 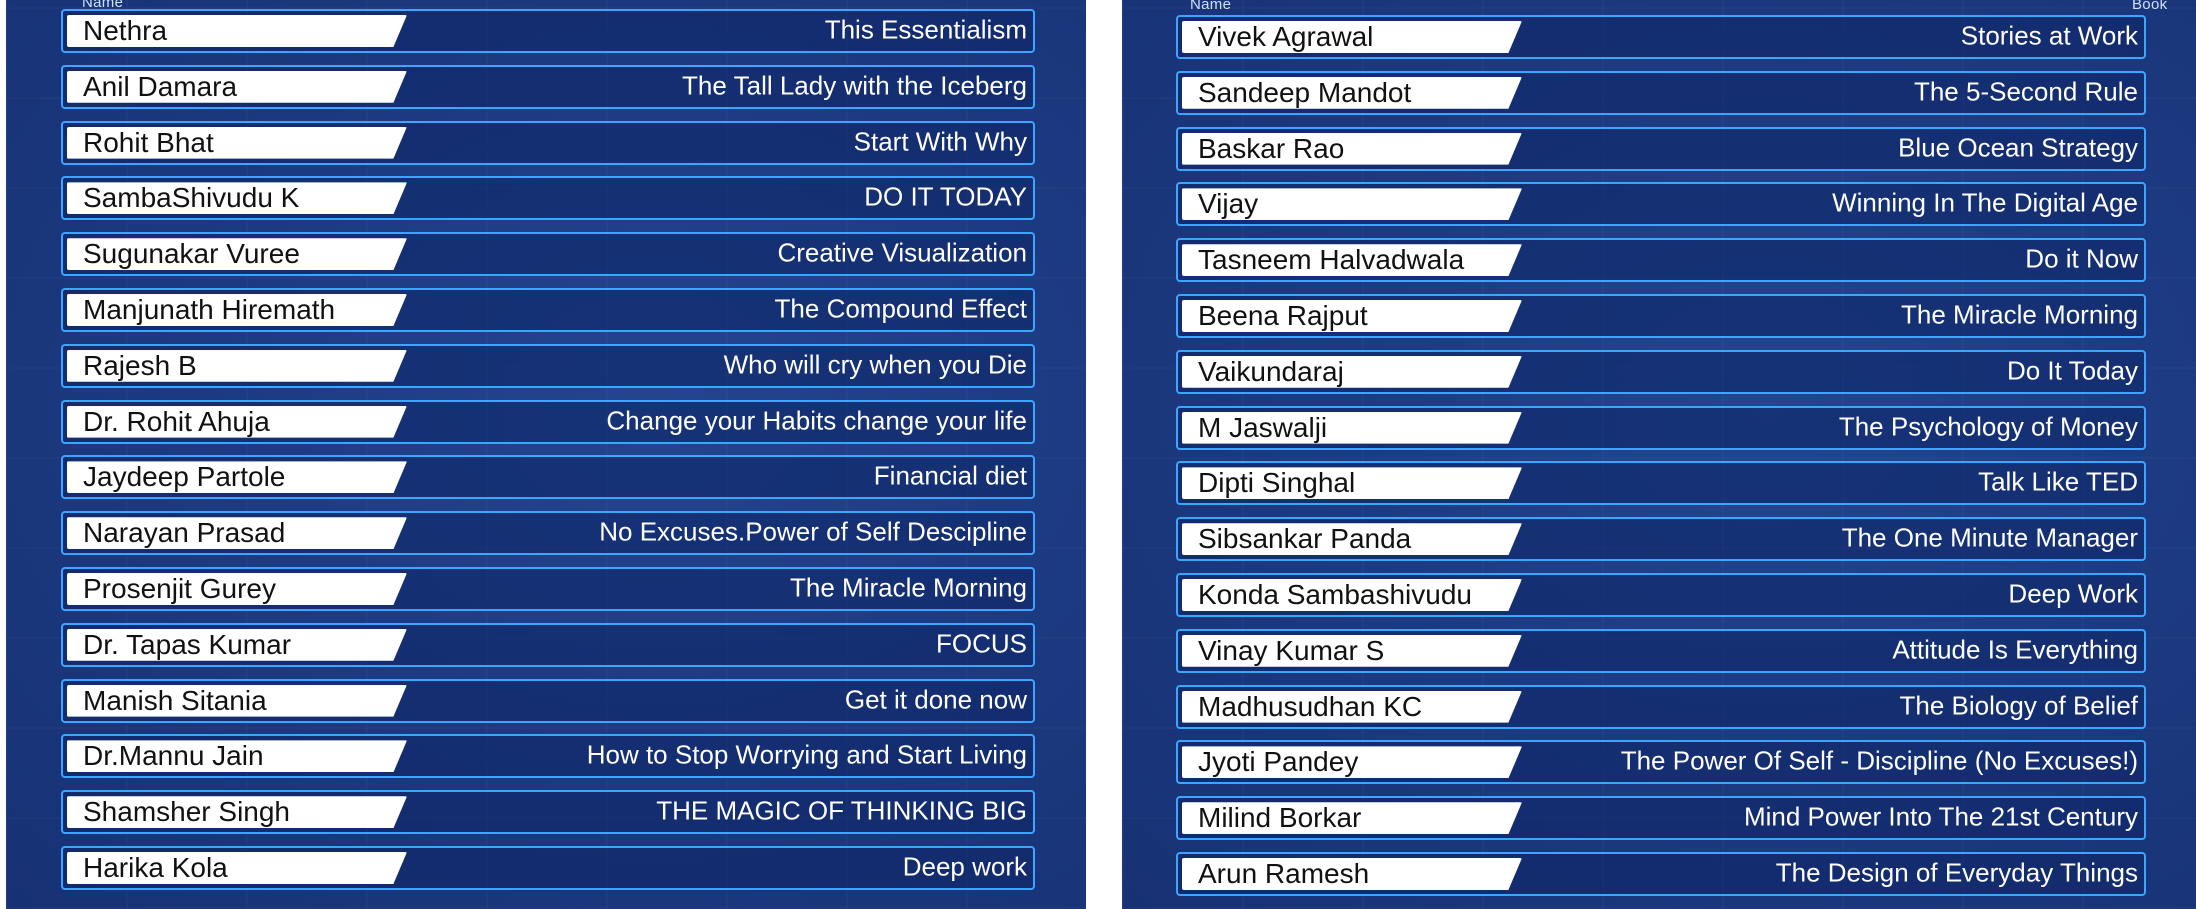 What do you see at coordinates (548, 868) in the screenshot?
I see `table-row: Harika Kola Deep work` at bounding box center [548, 868].